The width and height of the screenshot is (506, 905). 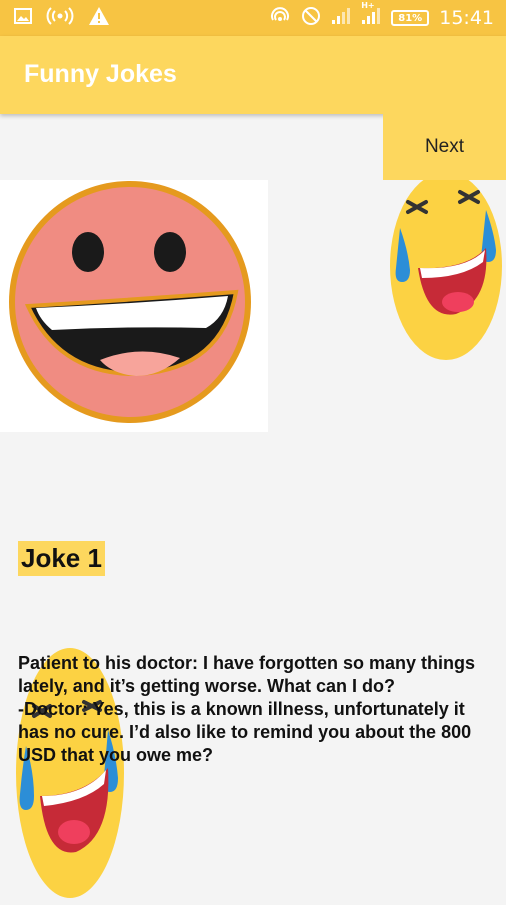 What do you see at coordinates (444, 147) in the screenshot?
I see `next-button: Next` at bounding box center [444, 147].